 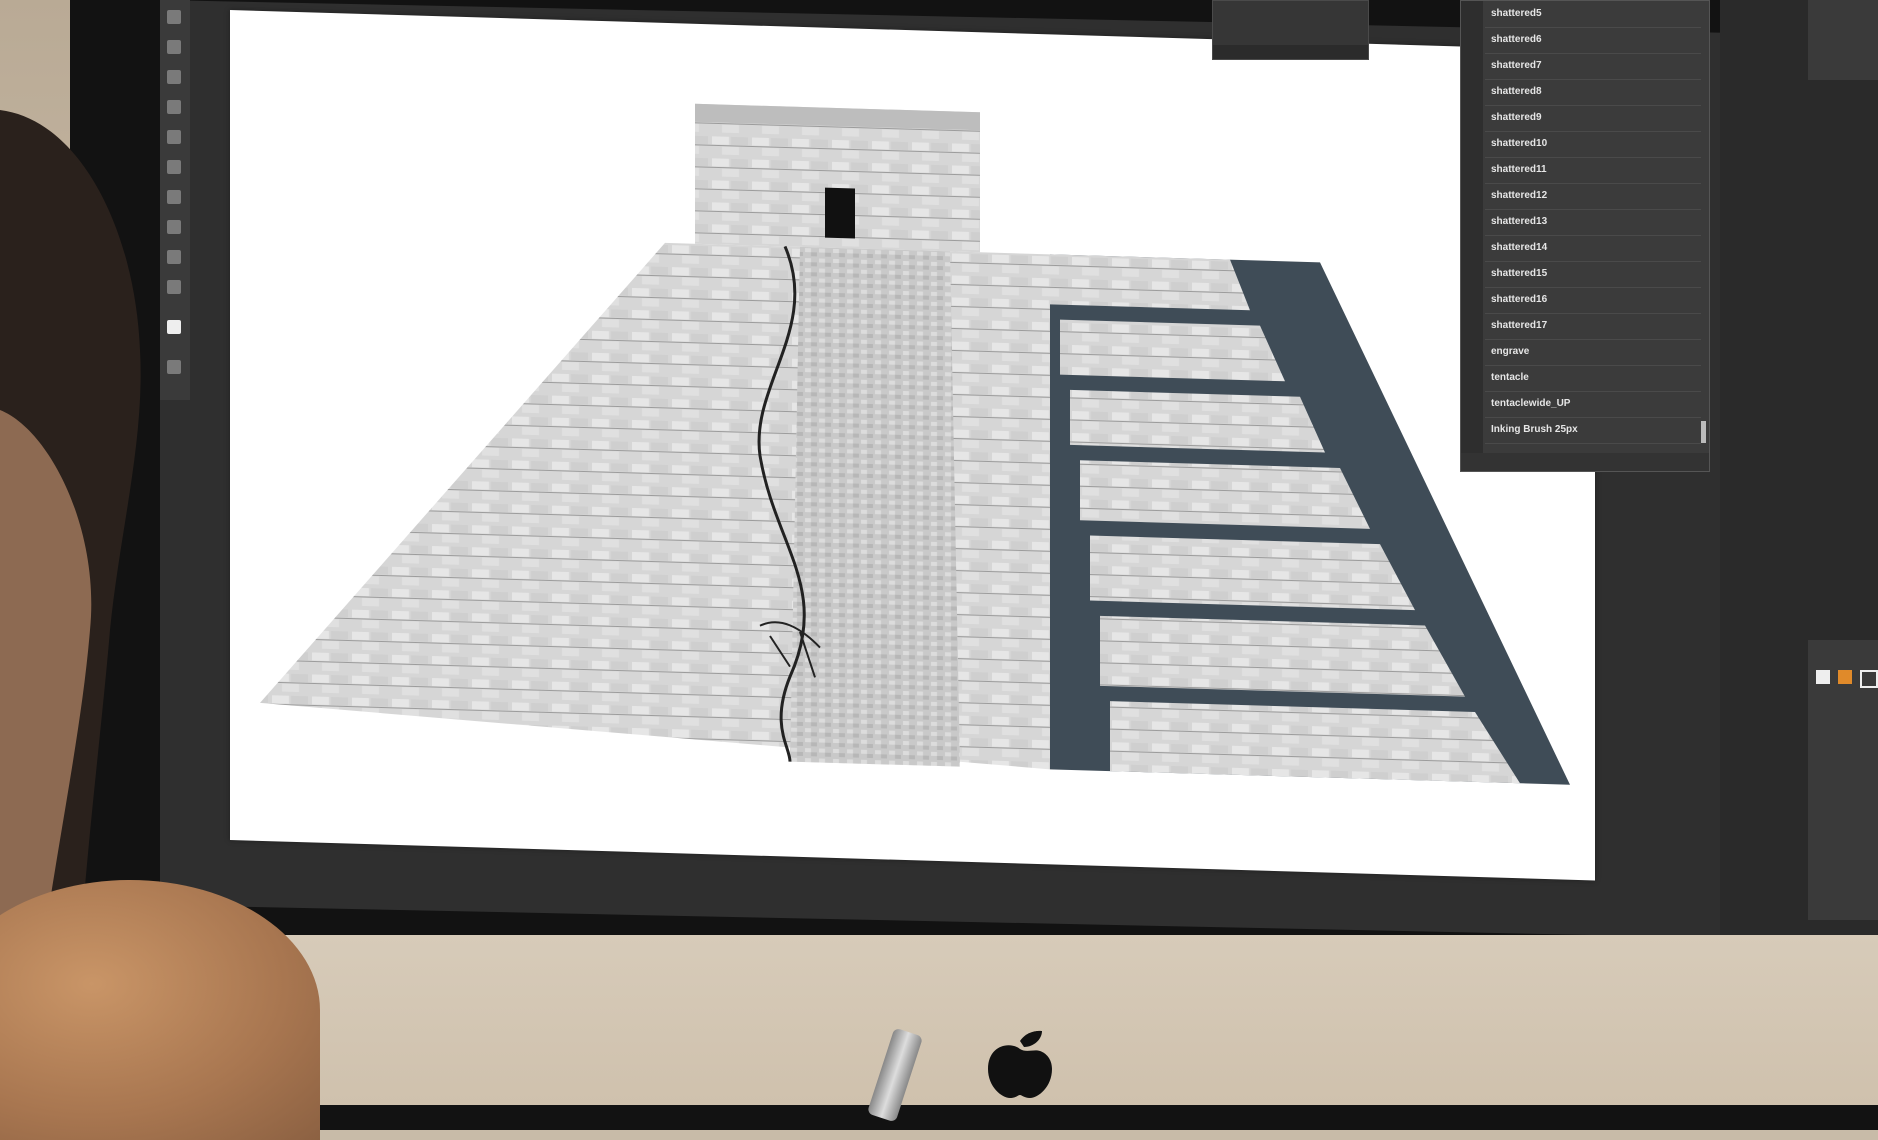 What do you see at coordinates (275, 856) in the screenshot?
I see `status-bar` at bounding box center [275, 856].